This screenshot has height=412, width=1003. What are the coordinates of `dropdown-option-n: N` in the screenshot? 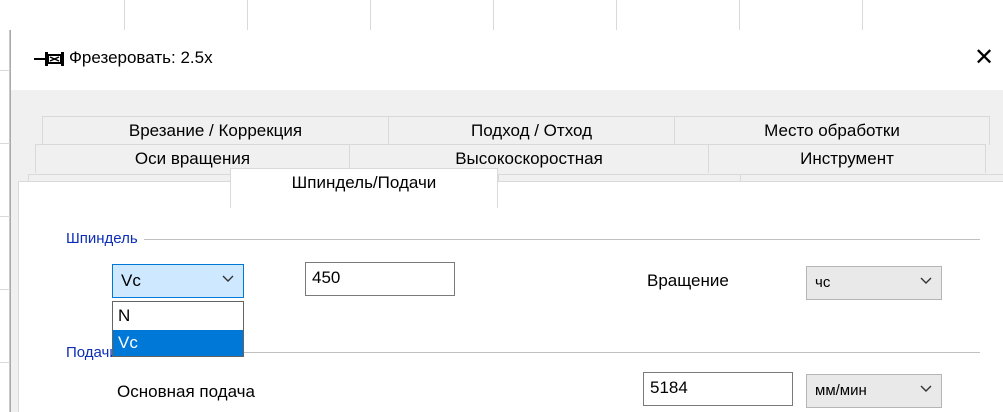 It's located at (178, 316).